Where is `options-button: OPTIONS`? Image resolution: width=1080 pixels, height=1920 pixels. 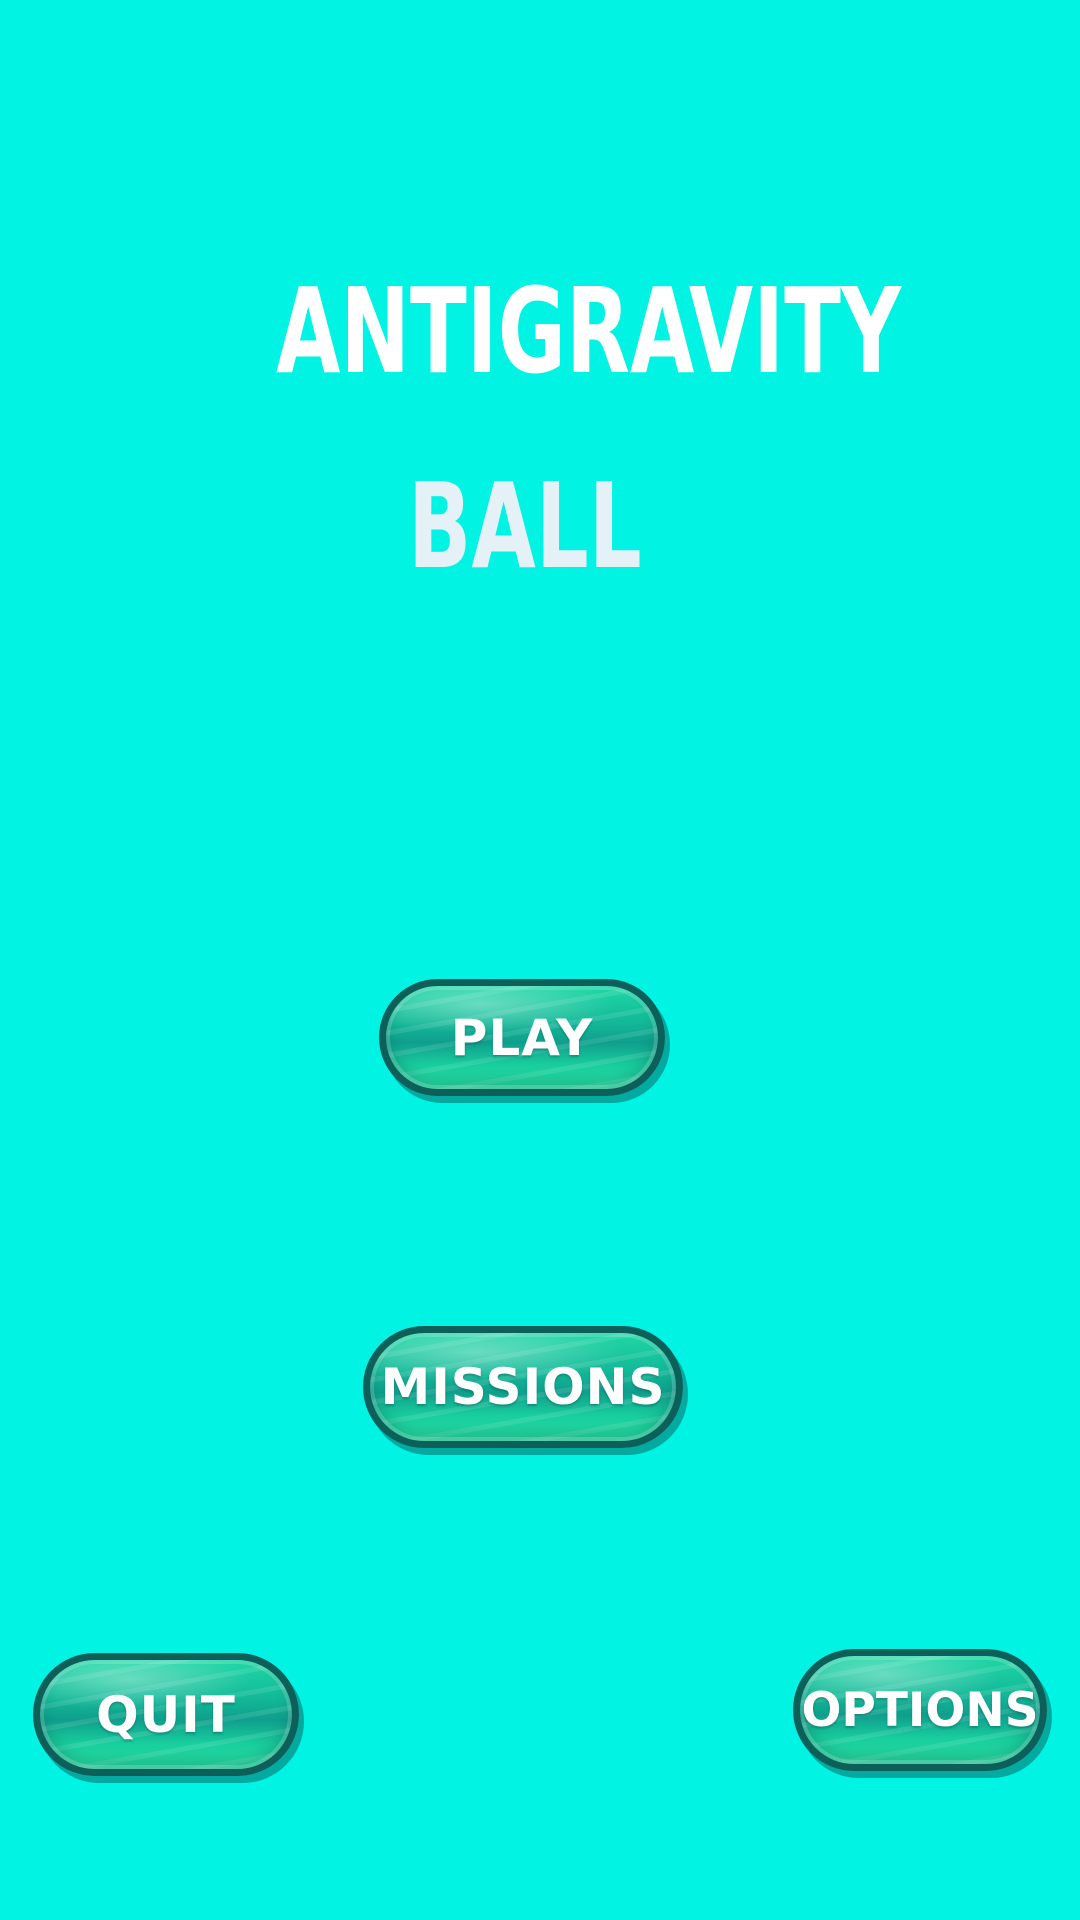 options-button: OPTIONS is located at coordinates (920, 1710).